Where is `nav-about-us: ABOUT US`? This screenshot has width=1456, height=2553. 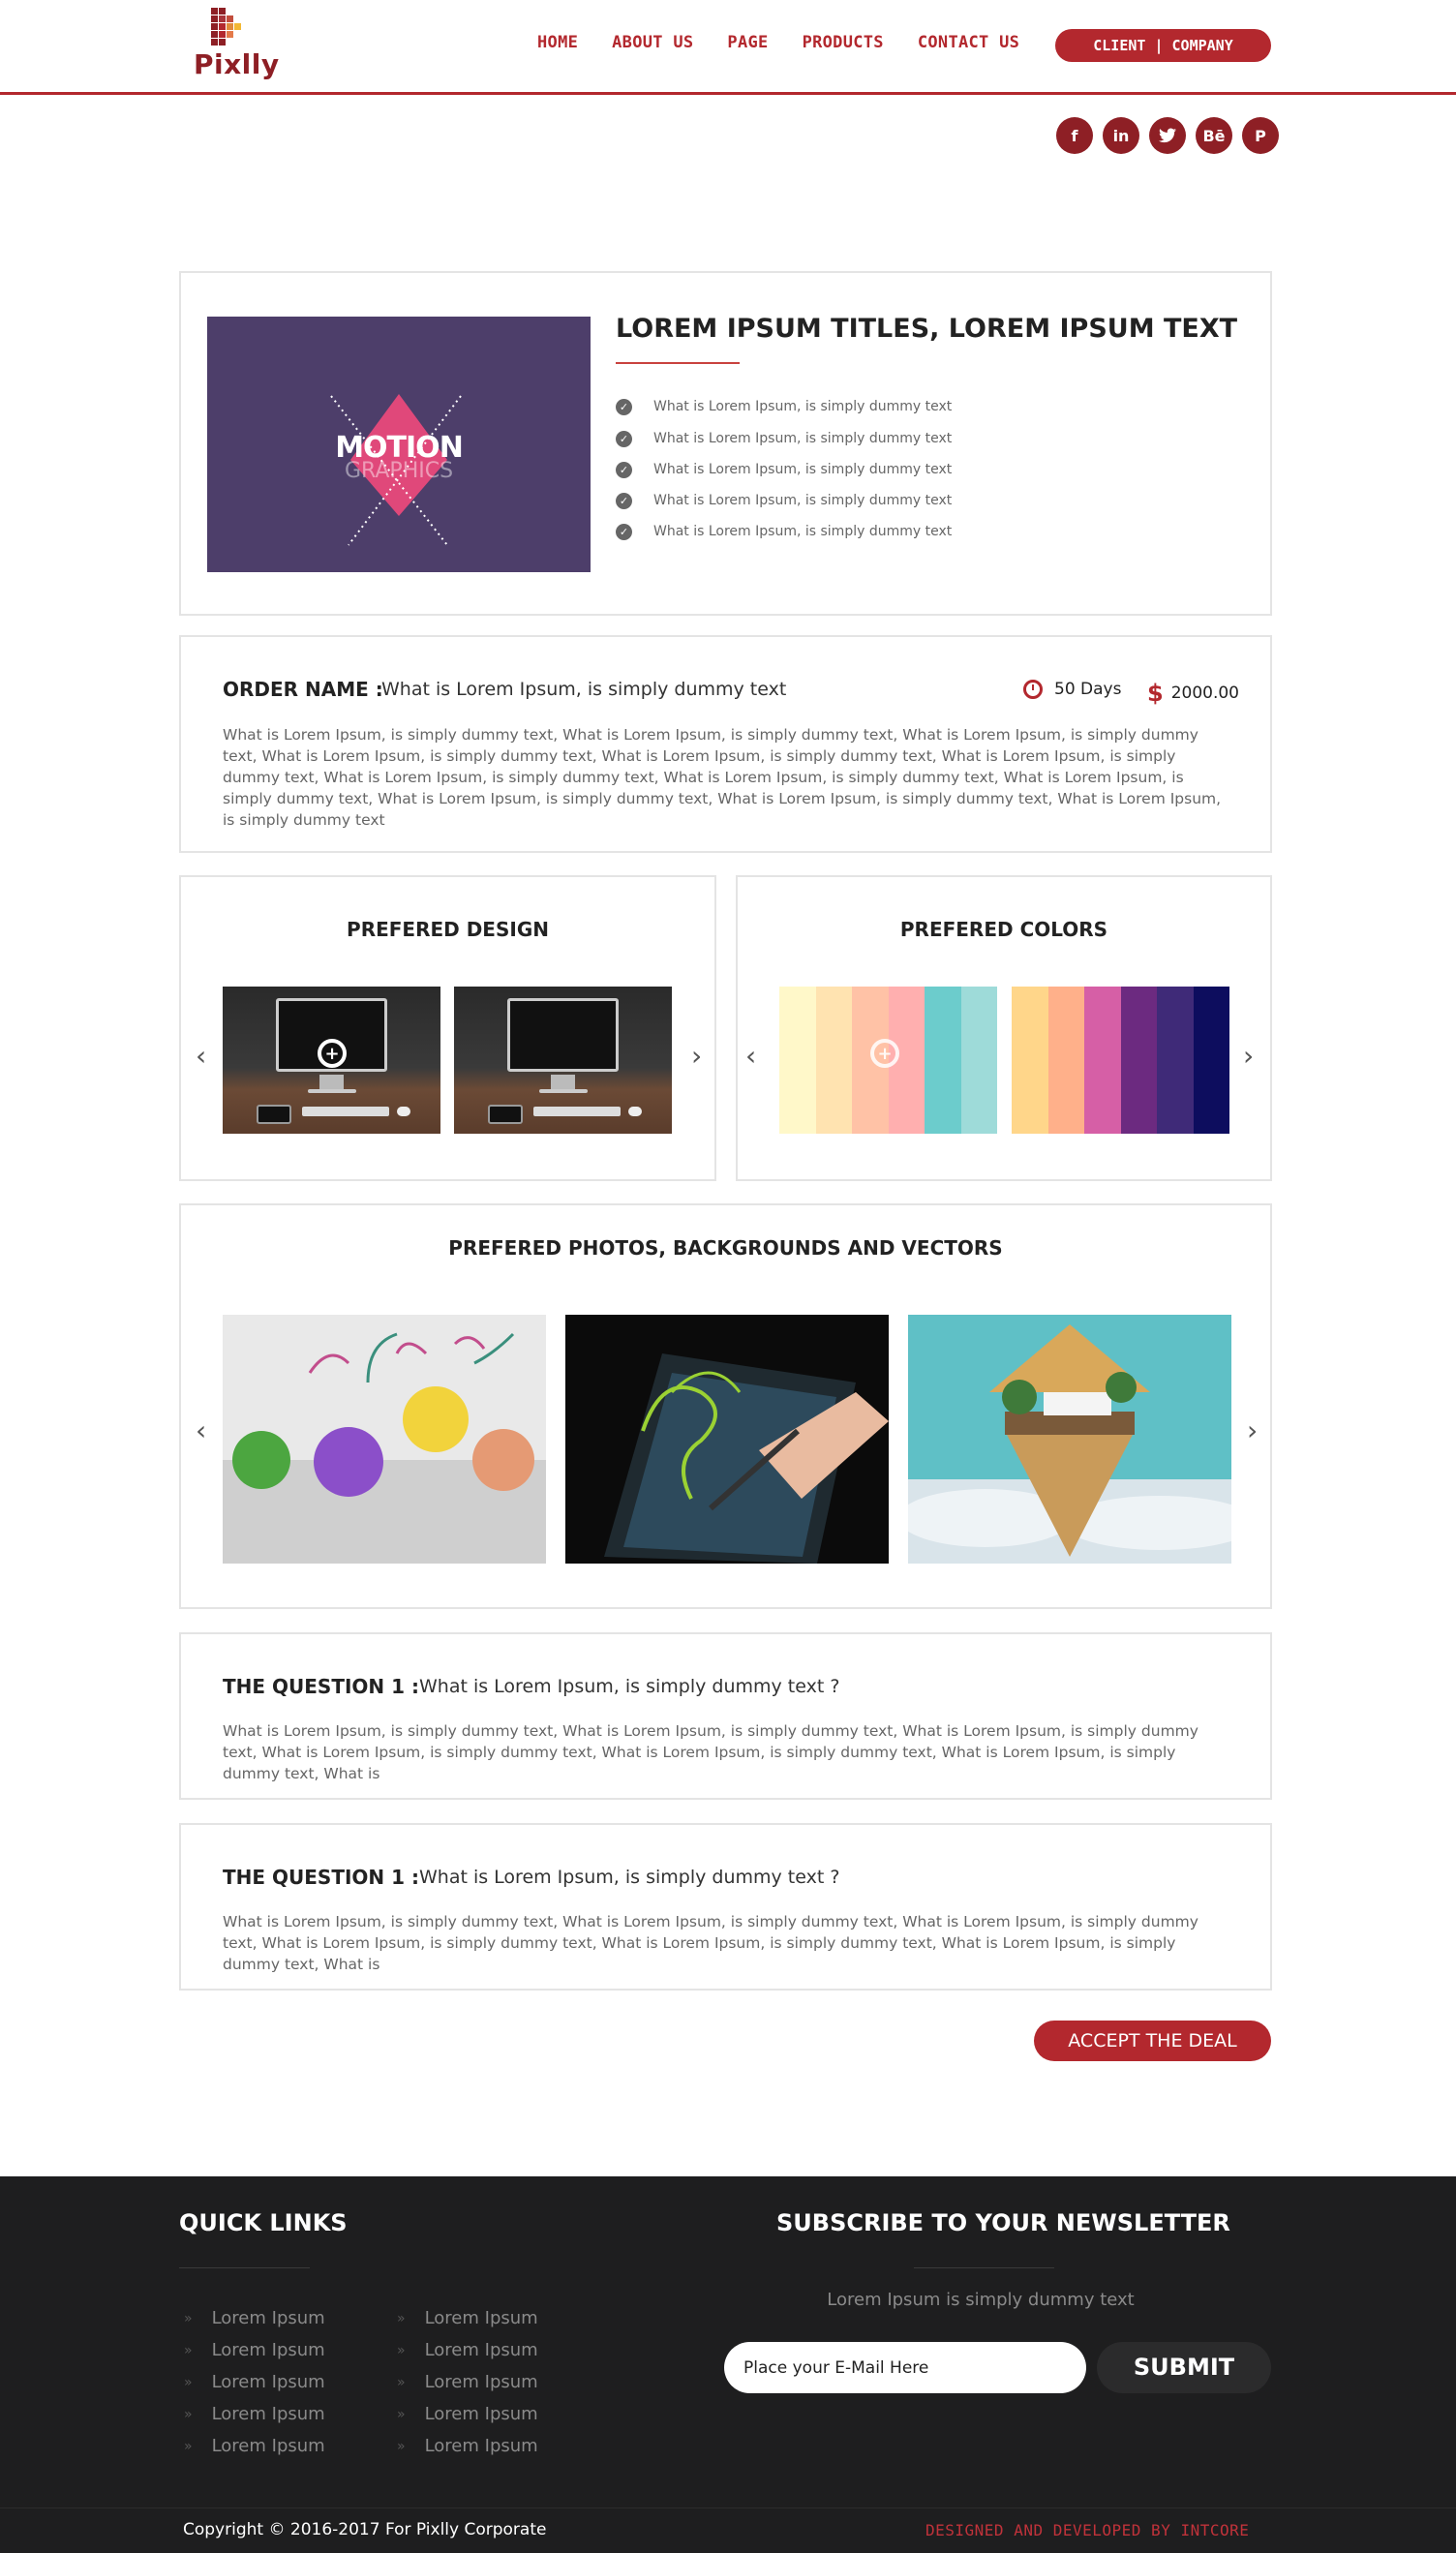 nav-about-us: ABOUT US is located at coordinates (653, 43).